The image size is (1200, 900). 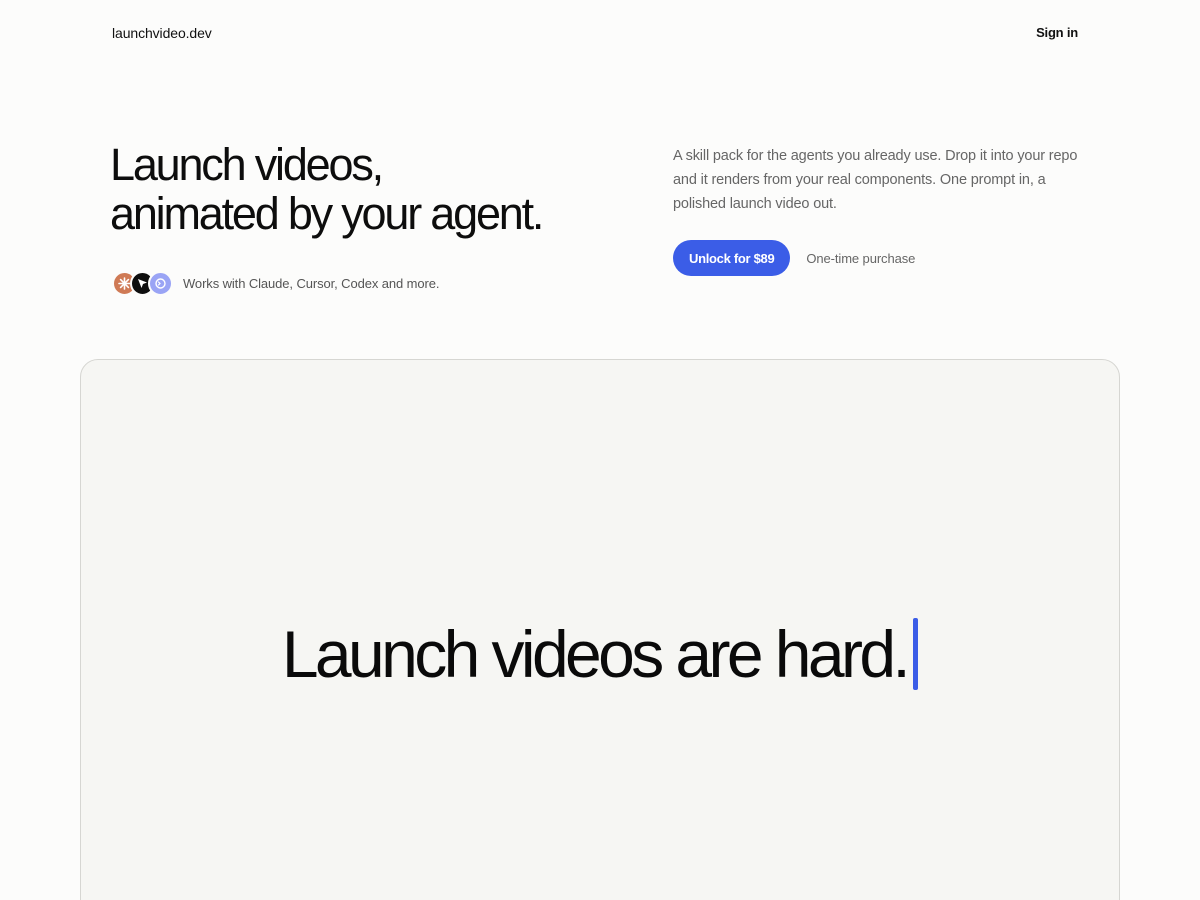 I want to click on codex-icon, so click(x=160, y=283).